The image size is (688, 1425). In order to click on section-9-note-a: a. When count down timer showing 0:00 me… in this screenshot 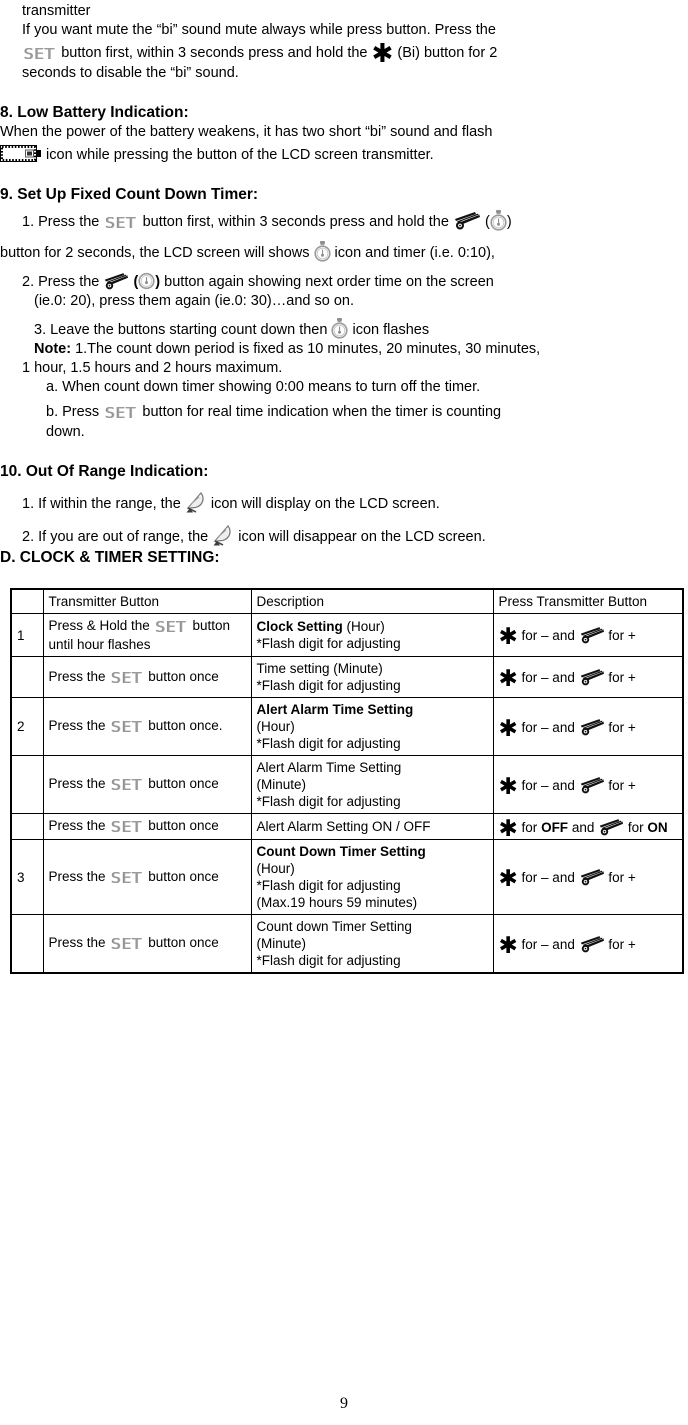, I will do `click(263, 387)`.